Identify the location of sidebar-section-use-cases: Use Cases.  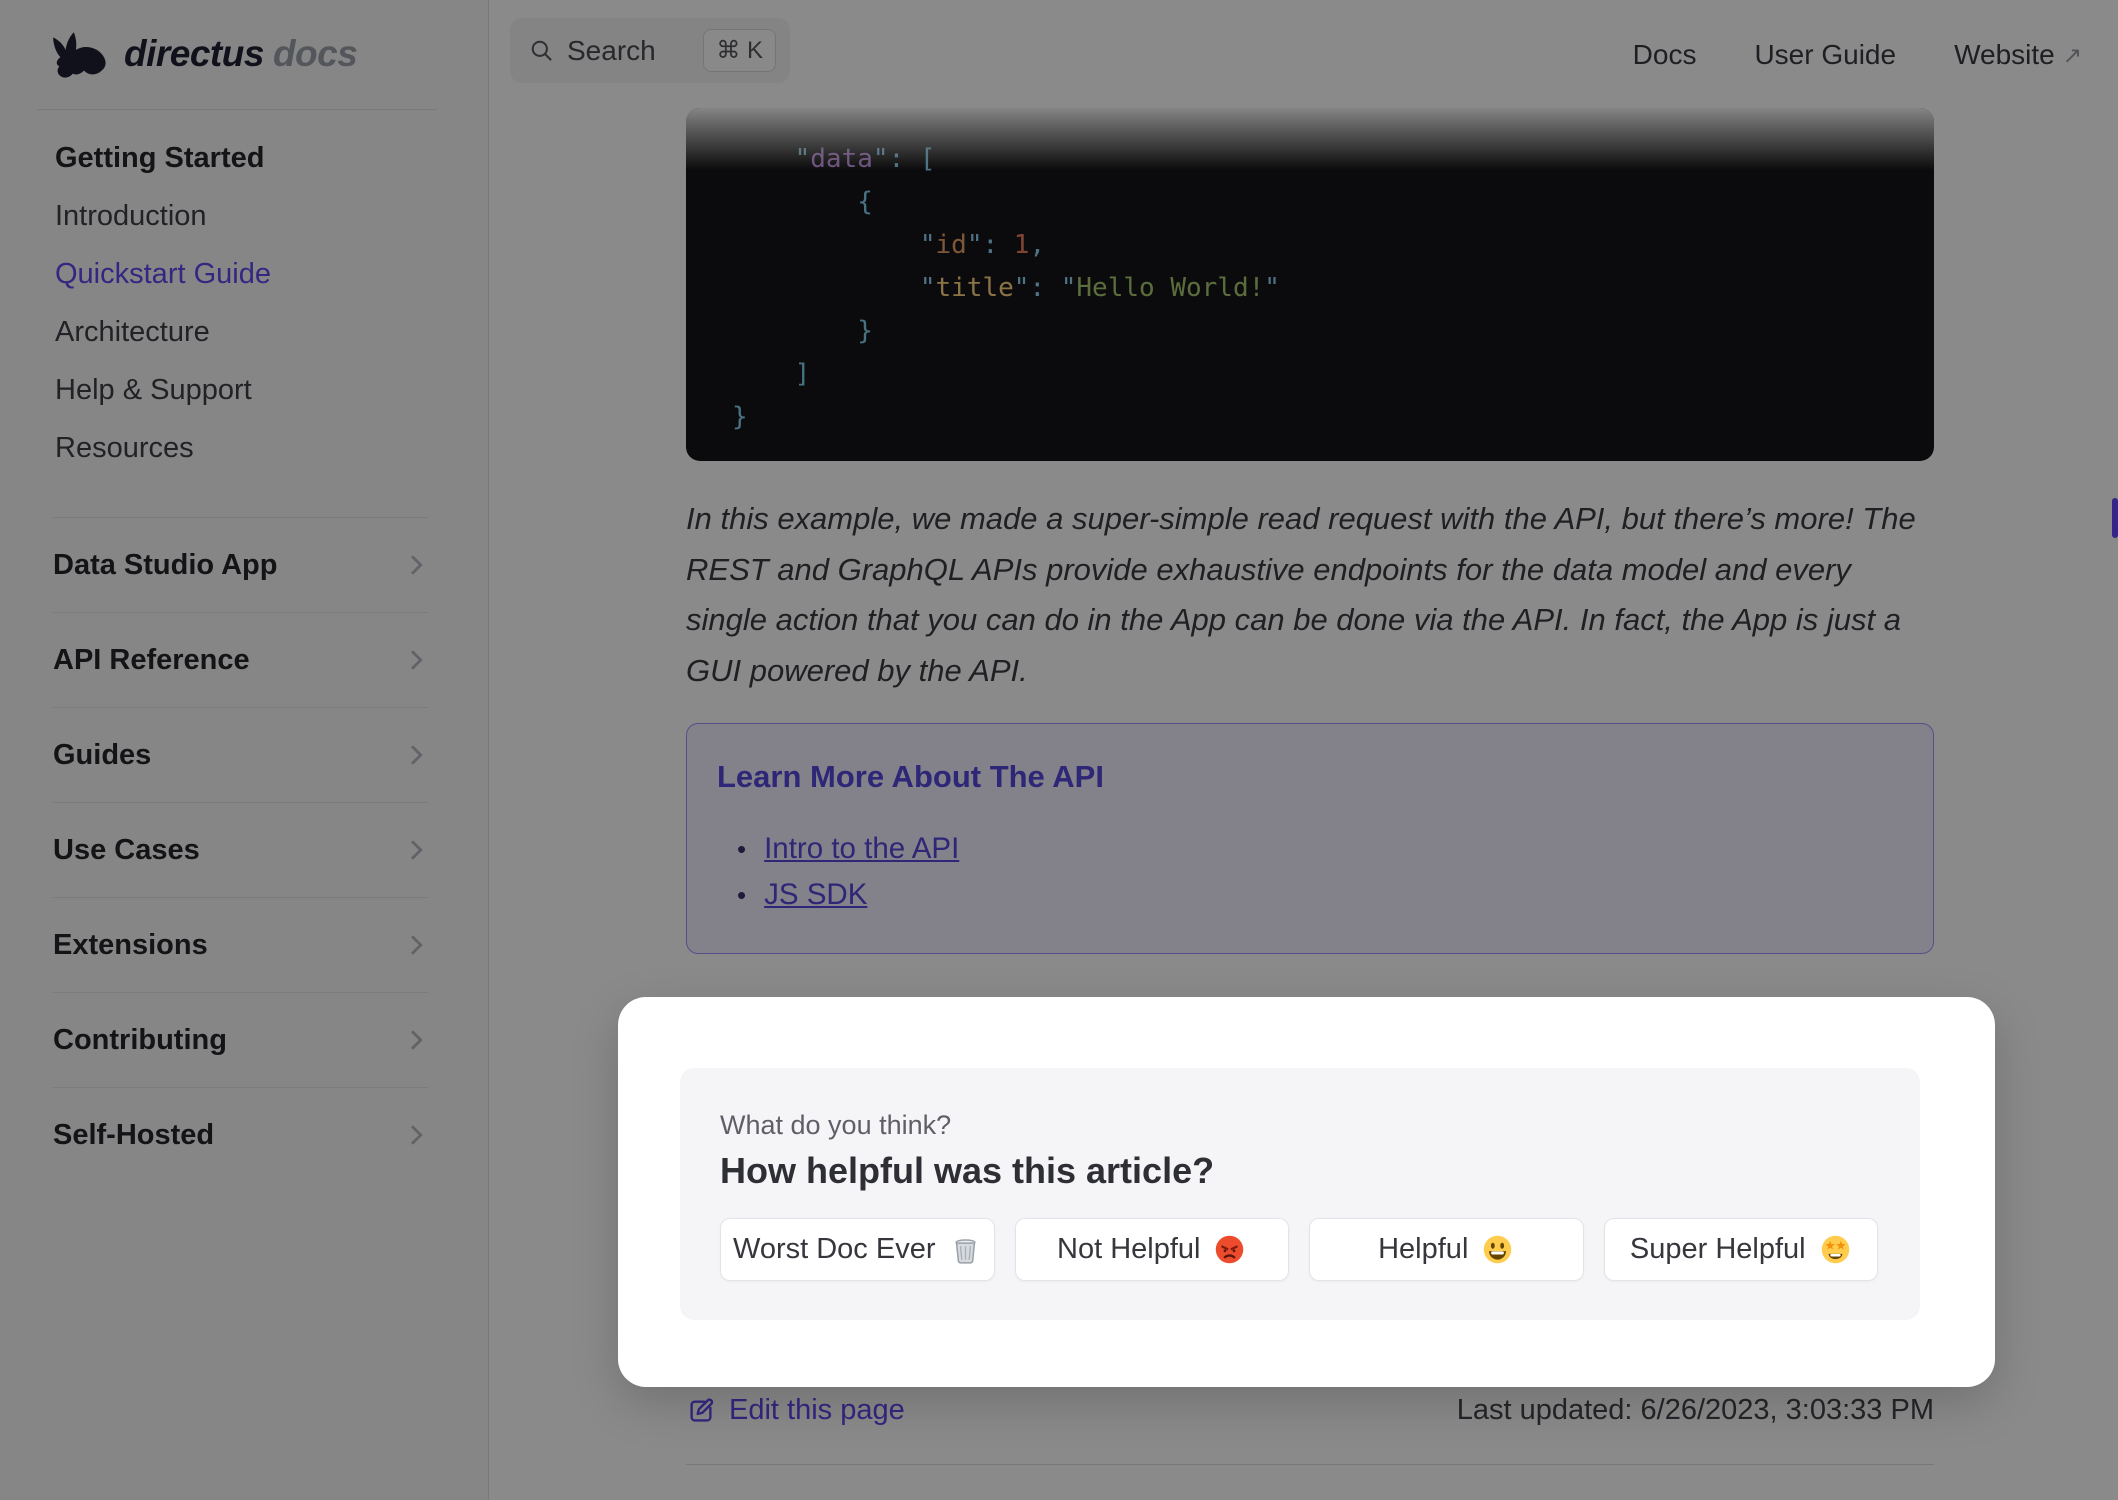
(240, 849).